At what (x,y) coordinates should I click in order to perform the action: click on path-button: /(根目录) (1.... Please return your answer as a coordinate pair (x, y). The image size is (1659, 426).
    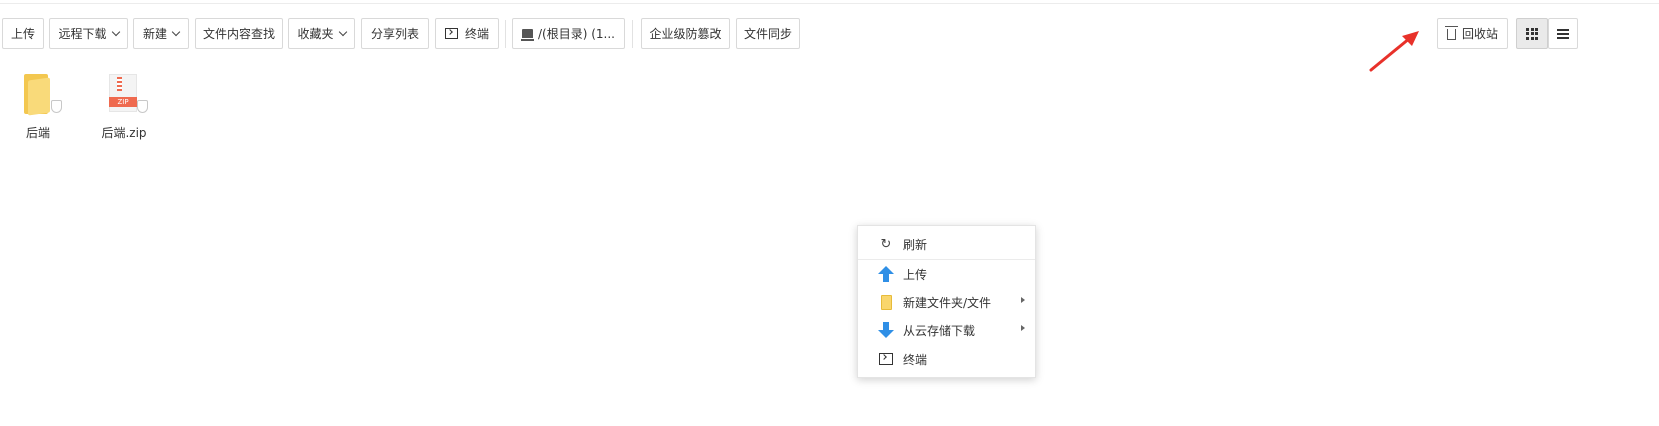
    Looking at the image, I should click on (568, 33).